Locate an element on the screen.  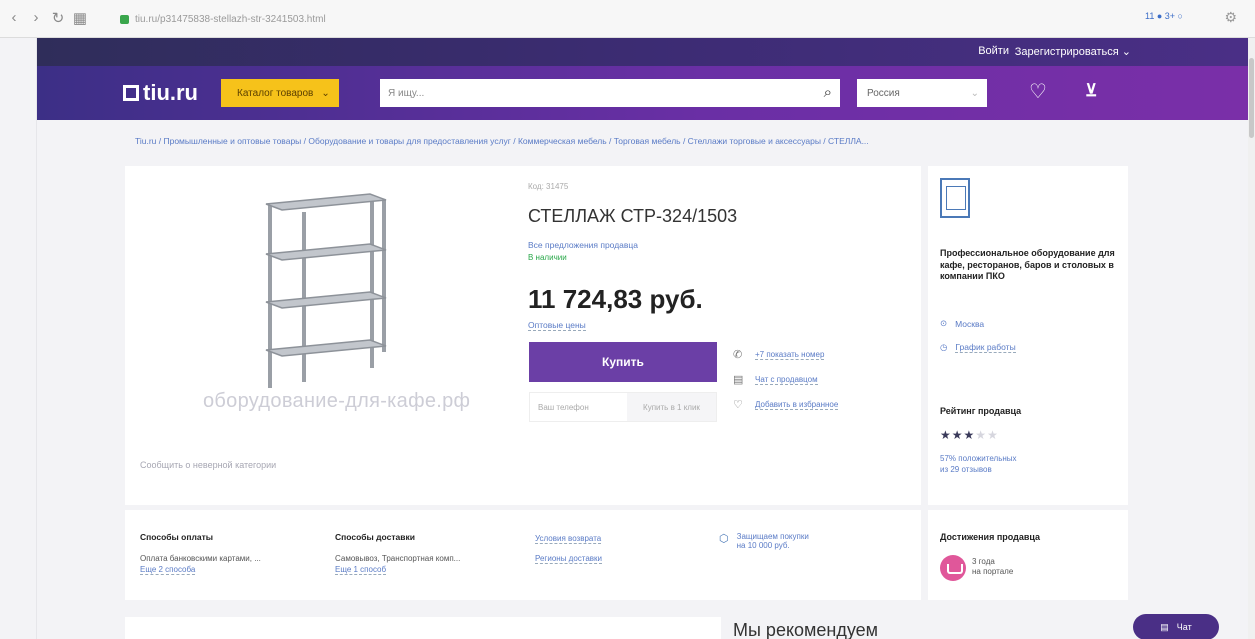
chat-bubble-icon: ▤ is located at coordinates (1164, 626).